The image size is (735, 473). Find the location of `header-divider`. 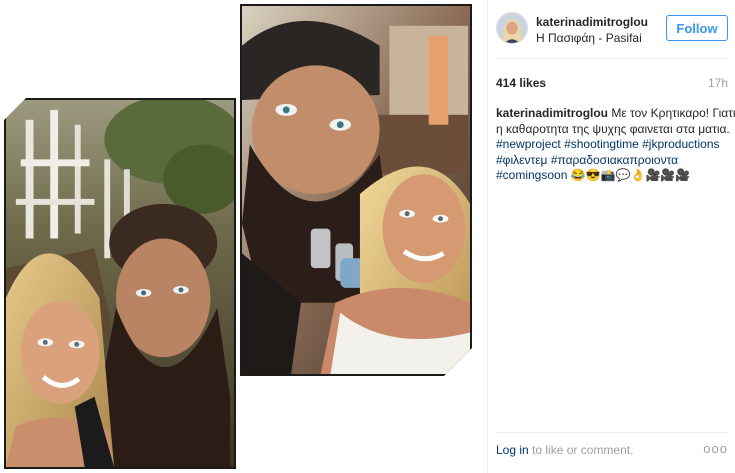

header-divider is located at coordinates (612, 58).